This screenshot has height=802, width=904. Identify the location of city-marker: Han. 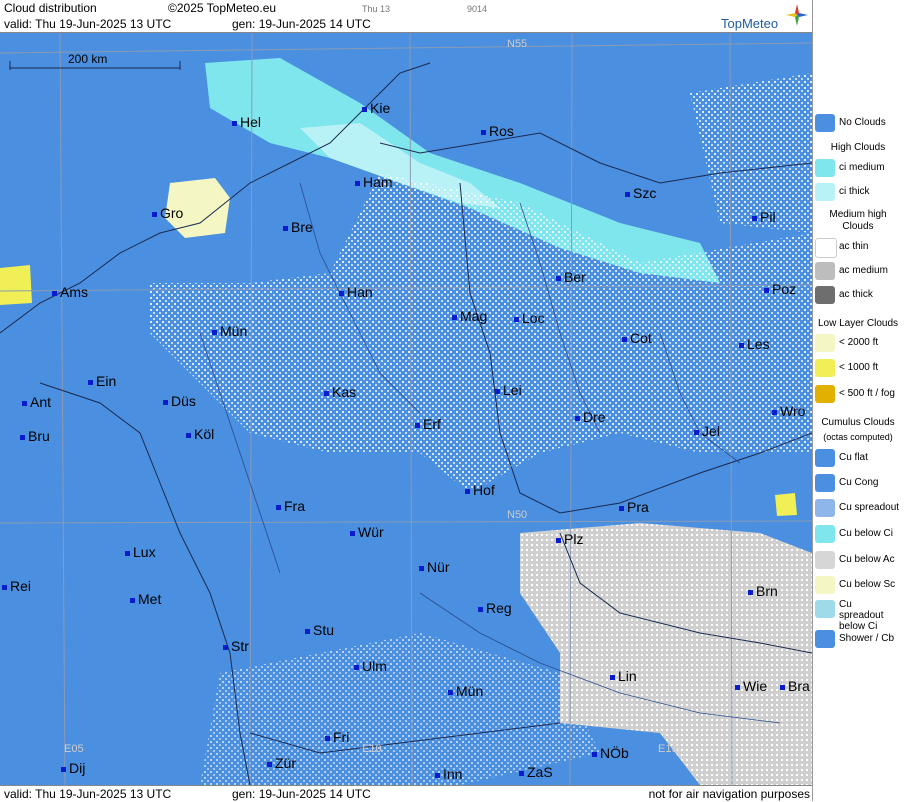
(356, 292).